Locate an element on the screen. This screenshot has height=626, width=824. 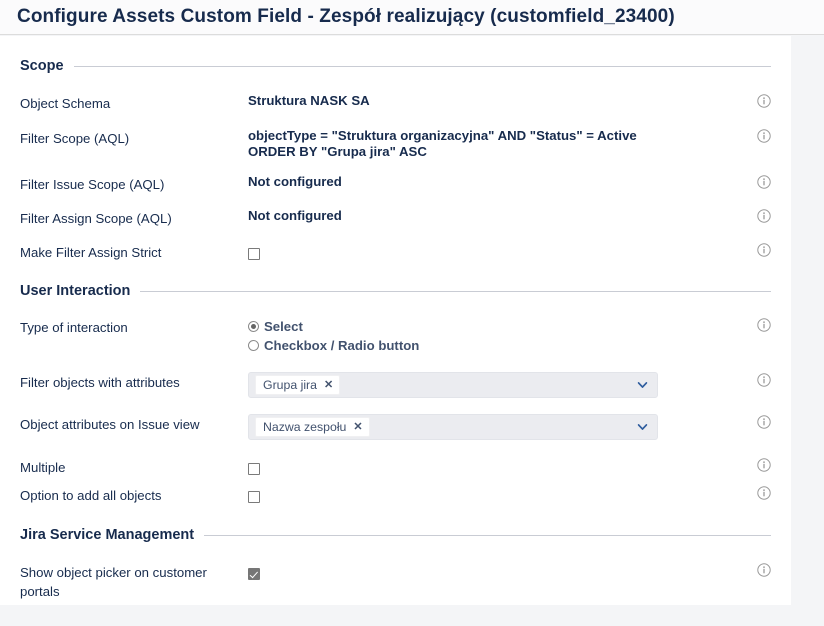
section-divider-scope is located at coordinates (422, 66).